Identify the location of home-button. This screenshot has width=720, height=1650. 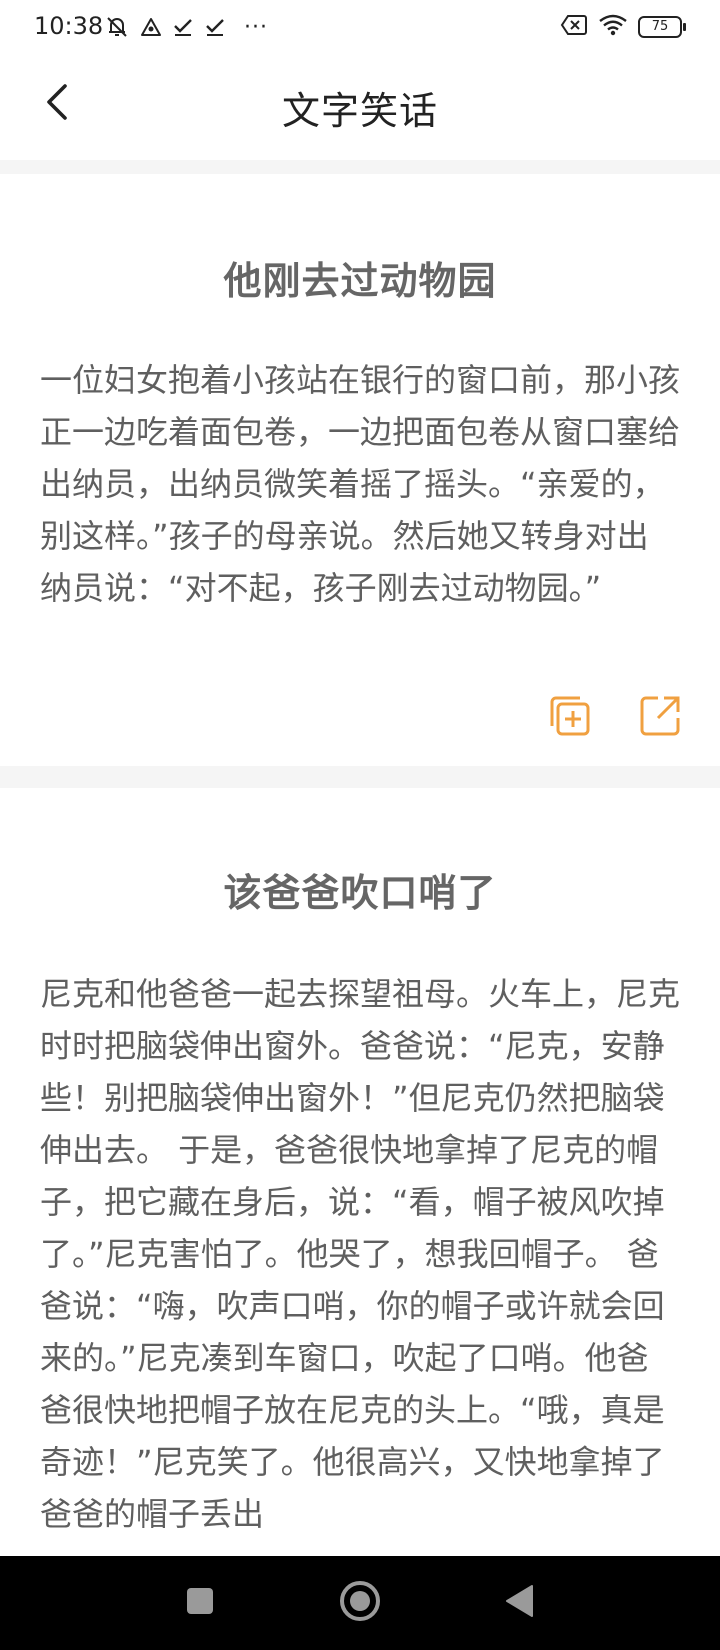
(360, 1603).